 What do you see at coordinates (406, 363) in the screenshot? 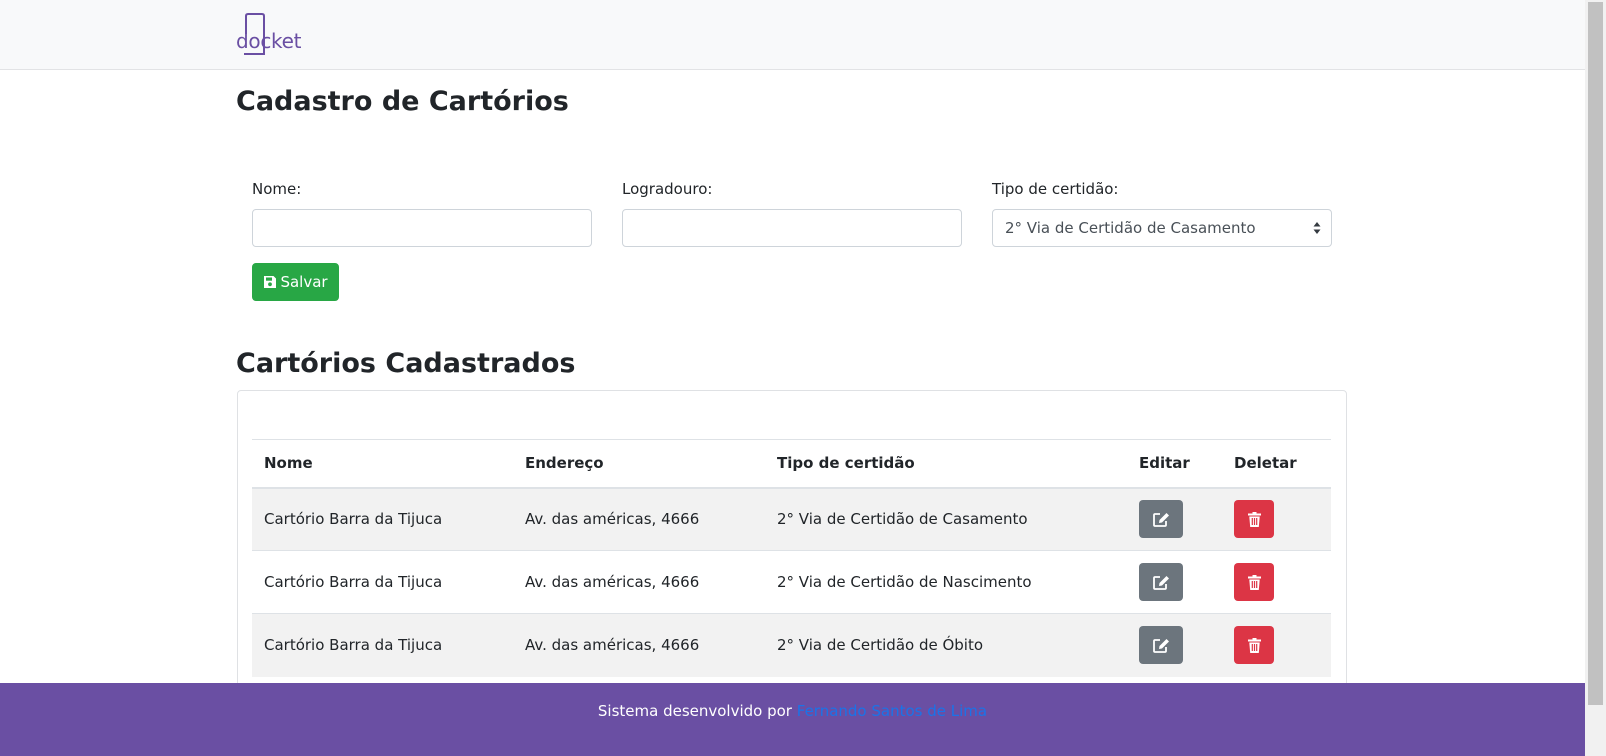
I see `section-title: Cartórios Cadastrados` at bounding box center [406, 363].